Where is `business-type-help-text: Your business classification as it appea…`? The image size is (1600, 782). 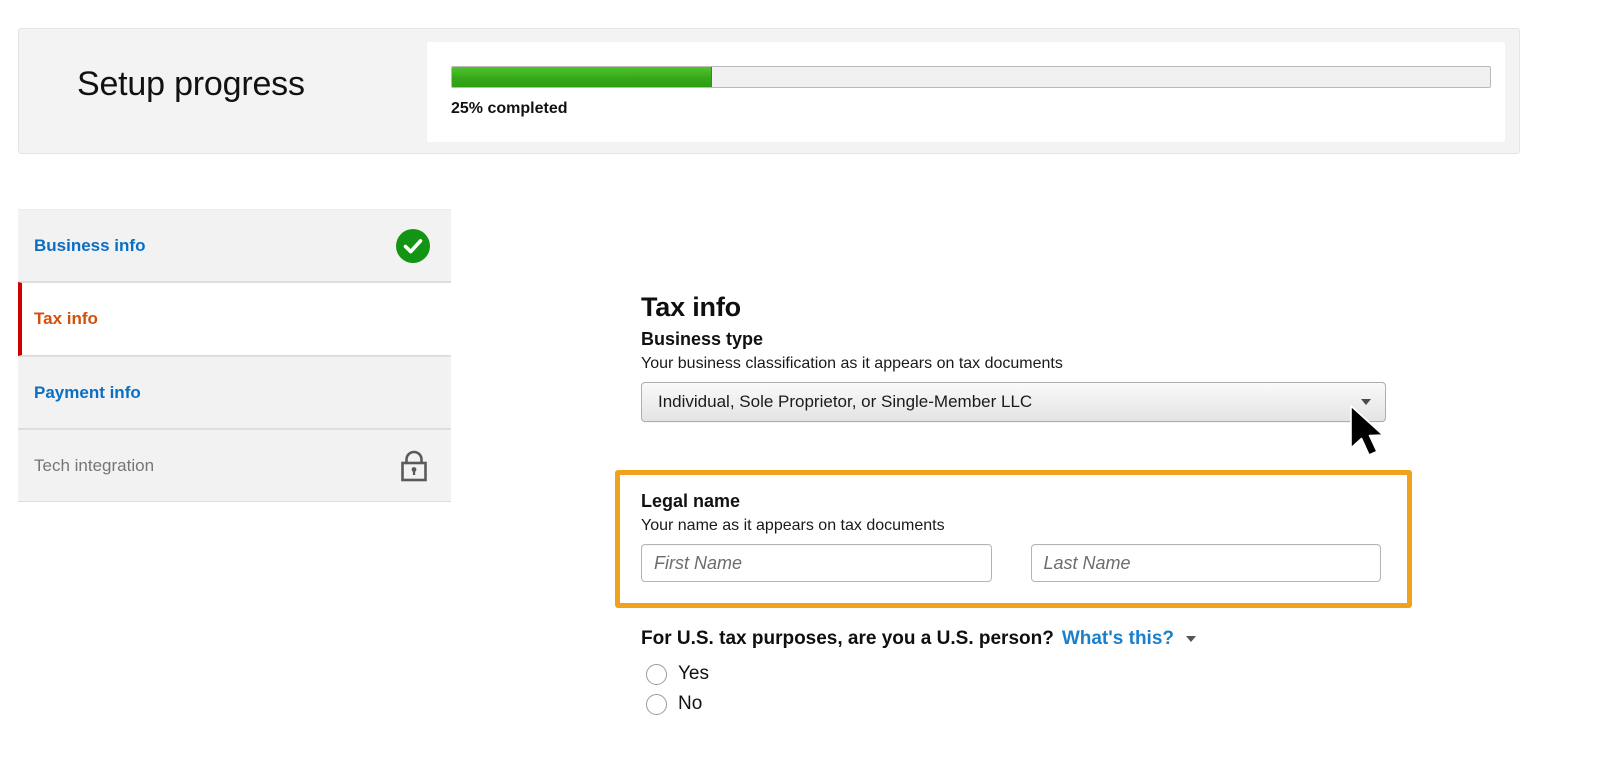 business-type-help-text: Your business classification as it appea… is located at coordinates (852, 363).